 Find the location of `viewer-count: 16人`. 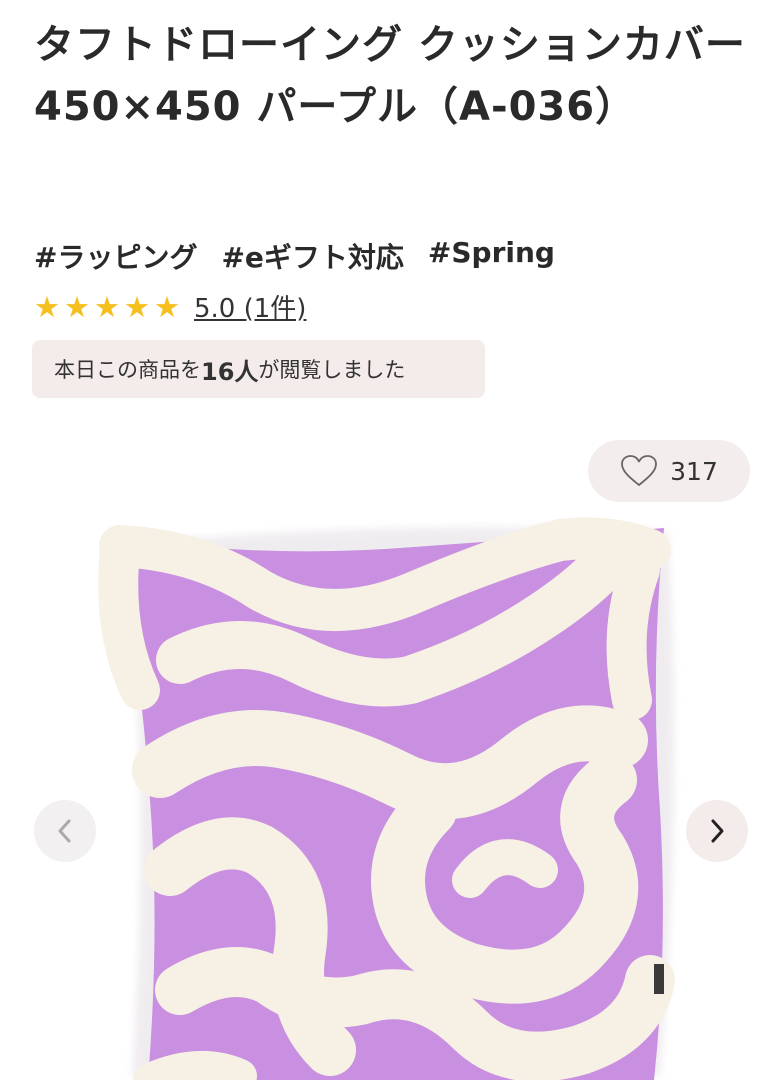

viewer-count: 16人 is located at coordinates (230, 371).